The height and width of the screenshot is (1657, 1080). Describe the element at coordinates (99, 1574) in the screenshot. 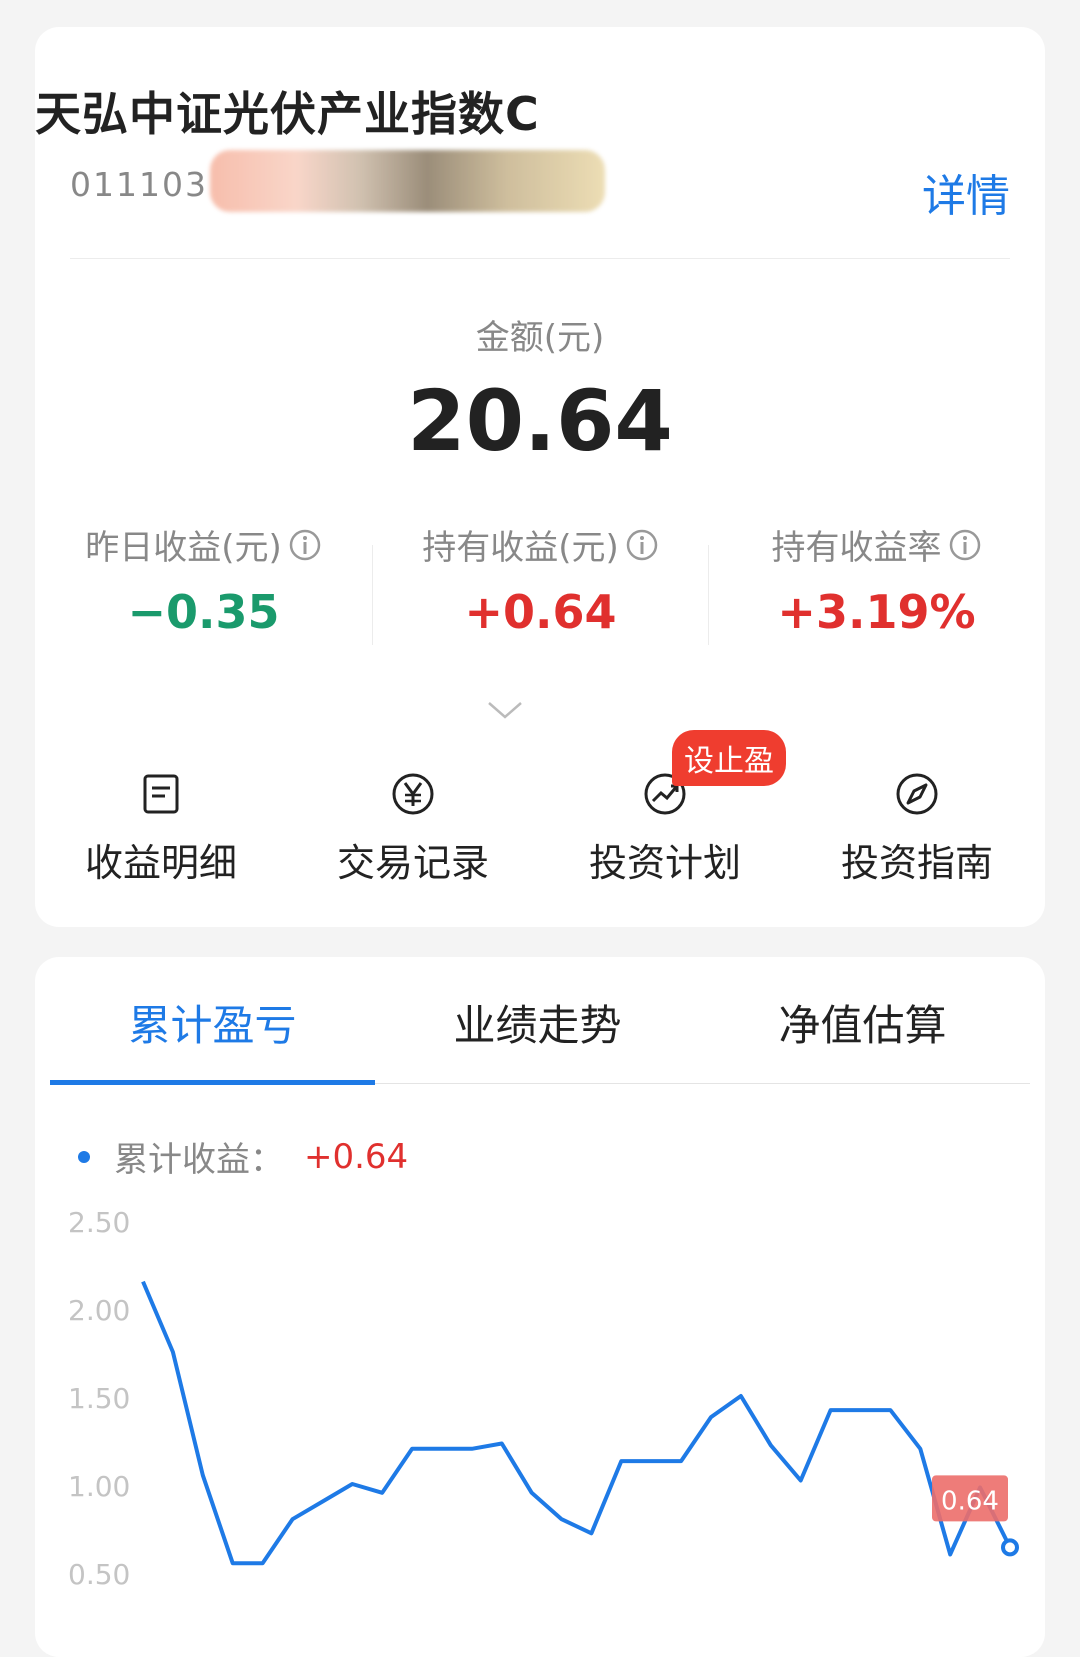

I see `y-tick-label: 0.50` at that location.